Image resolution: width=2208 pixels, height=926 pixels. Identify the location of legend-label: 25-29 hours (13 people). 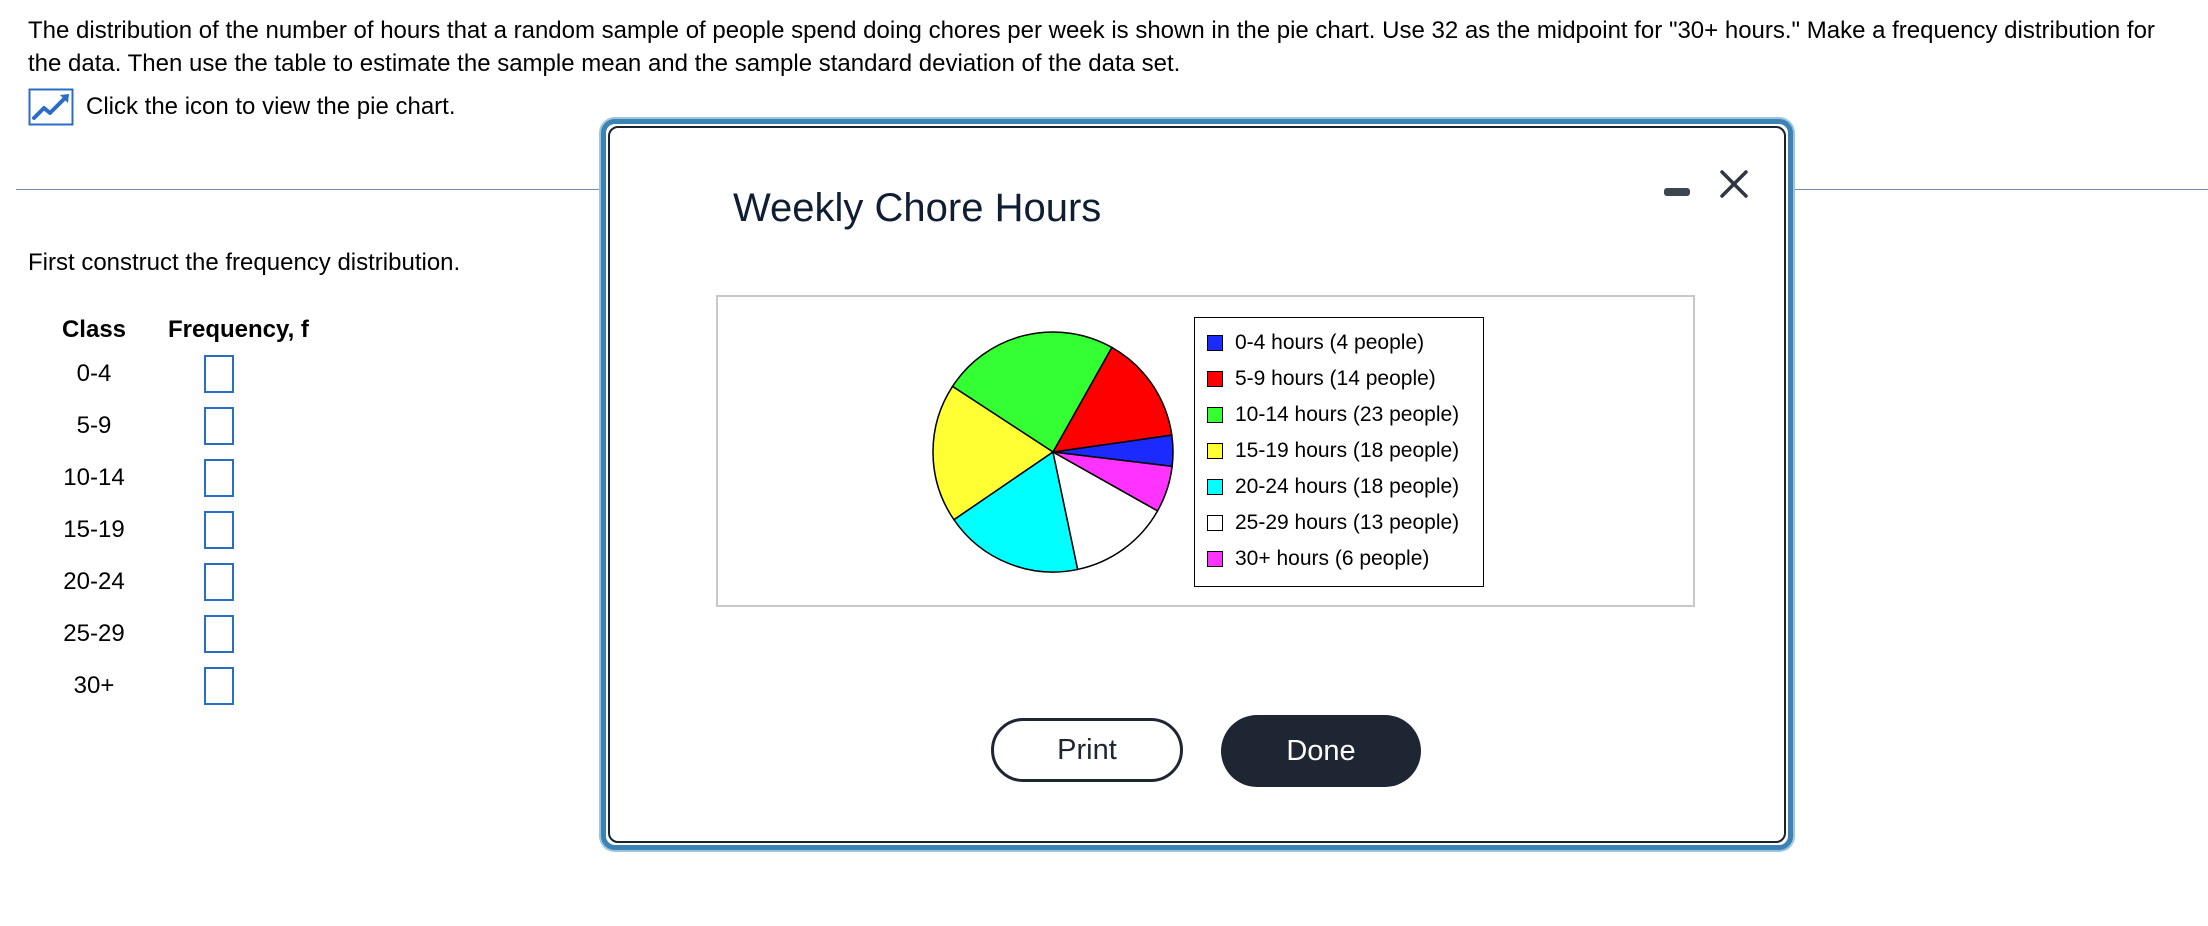
(1347, 522).